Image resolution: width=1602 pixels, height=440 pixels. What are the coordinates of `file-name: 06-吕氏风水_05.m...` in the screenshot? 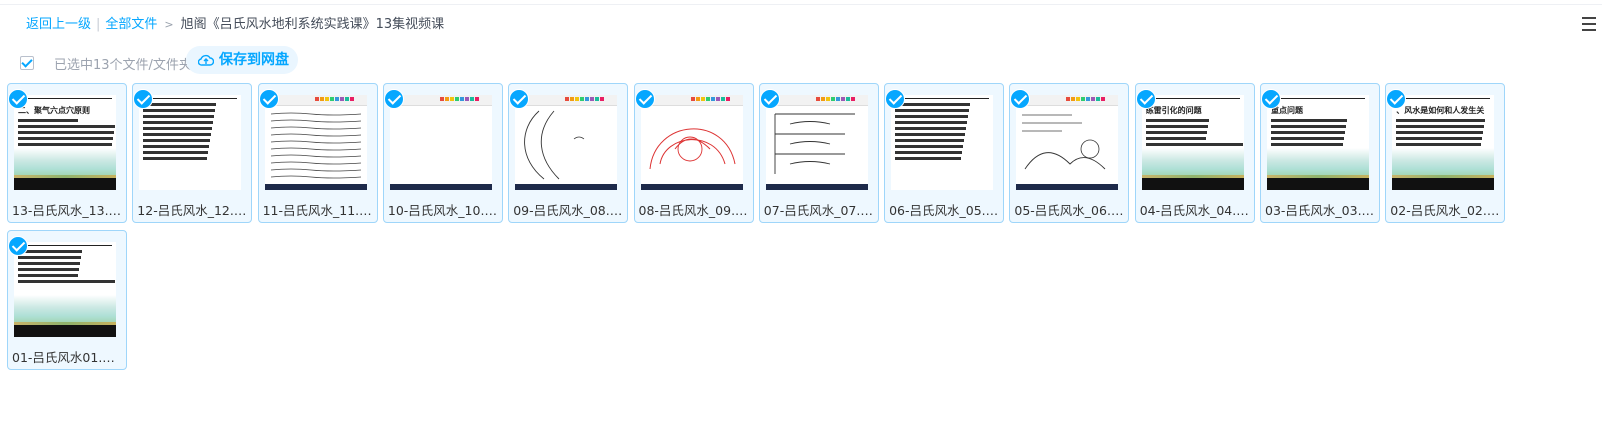 It's located at (946, 210).